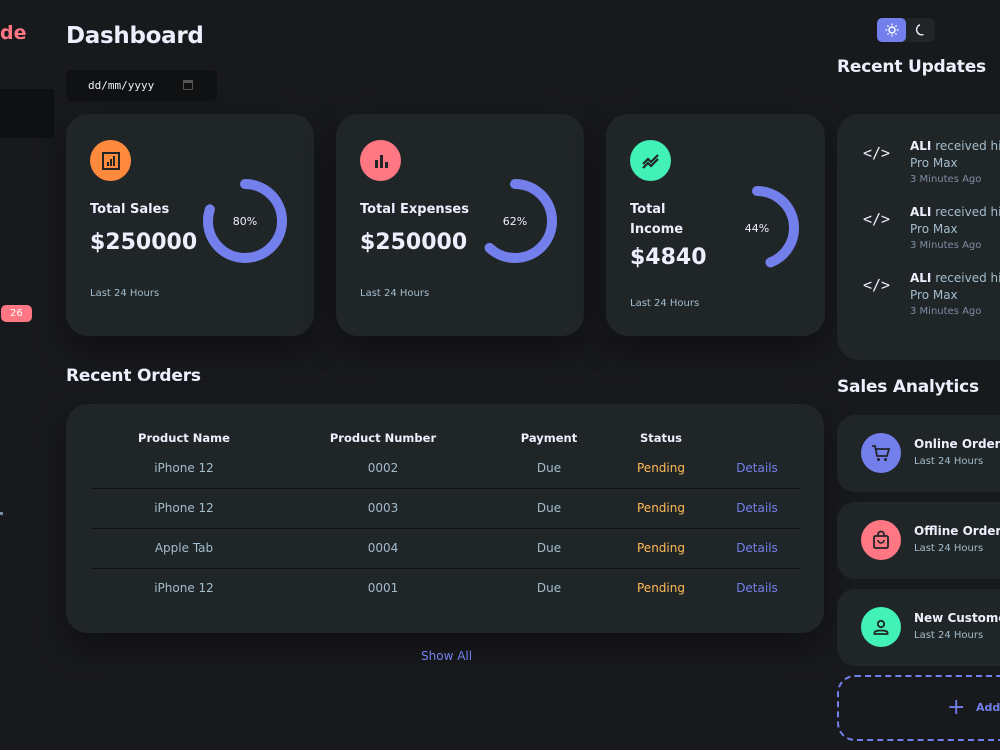 The width and height of the screenshot is (1000, 750). I want to click on column-header, so click(757, 438).